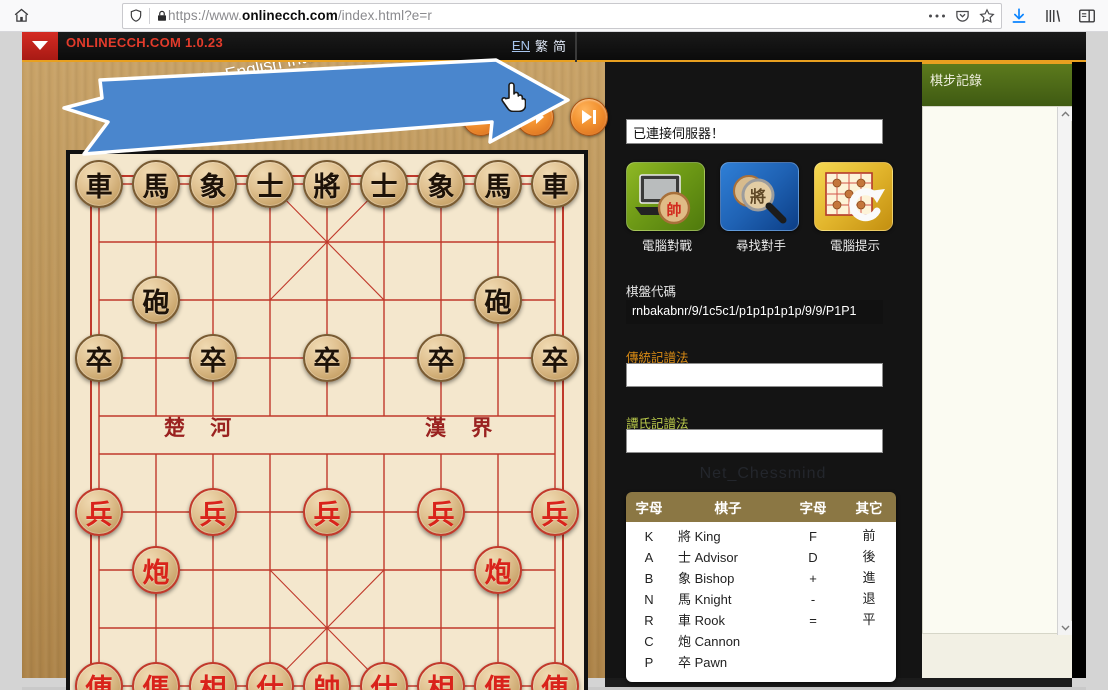 The width and height of the screenshot is (1108, 690). What do you see at coordinates (854, 246) in the screenshot?
I see `action-label: 電腦提示` at bounding box center [854, 246].